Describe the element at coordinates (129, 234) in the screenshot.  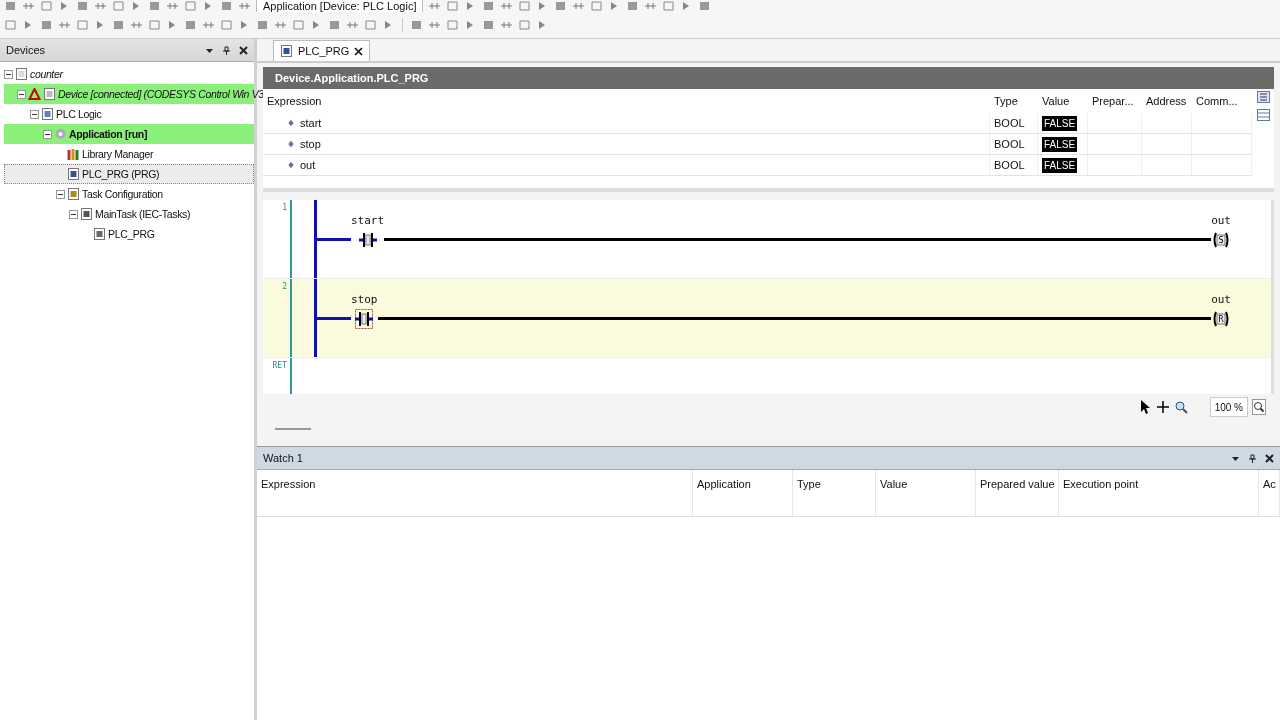
I see `tree-row: PLC_PRG` at that location.